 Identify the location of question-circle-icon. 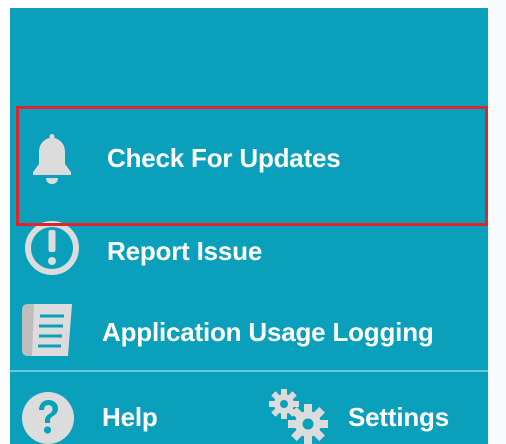
(48, 418).